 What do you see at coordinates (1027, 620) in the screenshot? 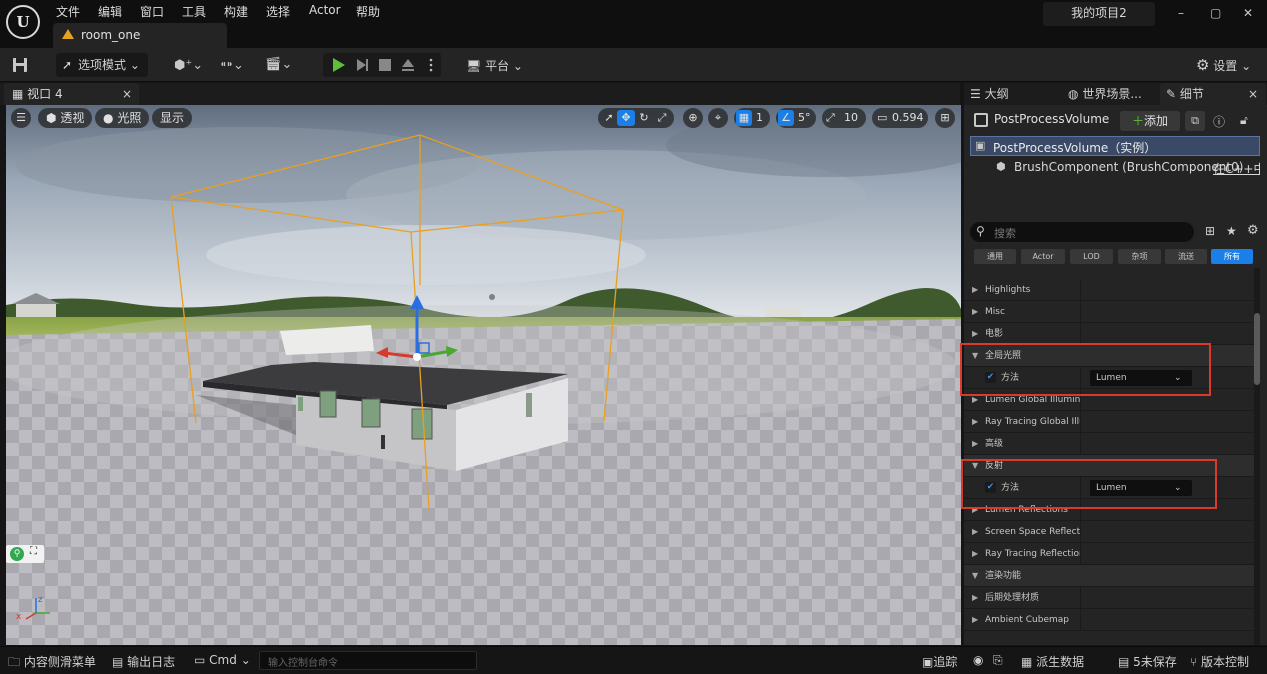
I see `category-label: Ambient Cubemap` at bounding box center [1027, 620].